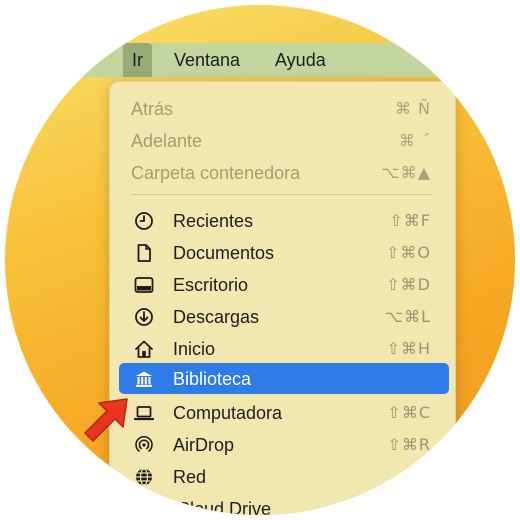  Describe the element at coordinates (144, 285) in the screenshot. I see `desktop-icon` at that location.